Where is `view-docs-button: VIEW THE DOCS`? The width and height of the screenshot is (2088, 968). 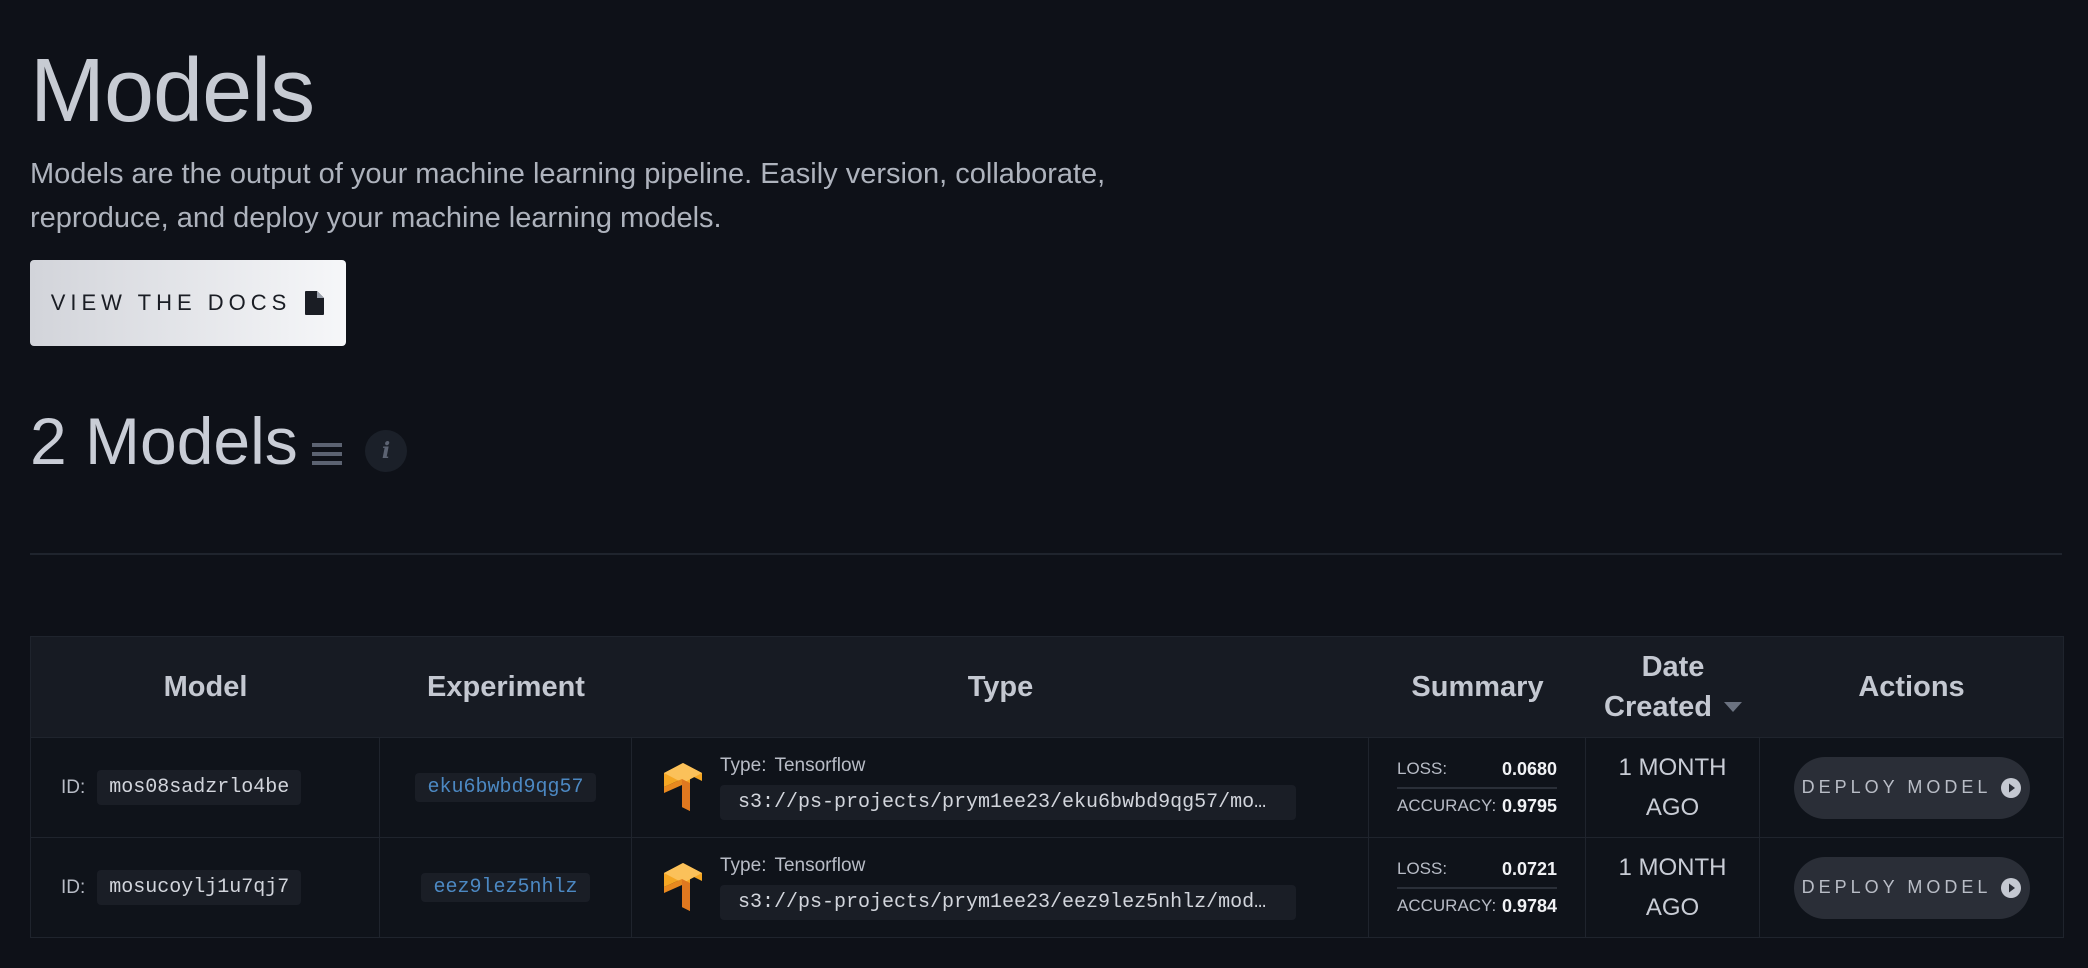
view-docs-button: VIEW THE DOCS is located at coordinates (188, 303).